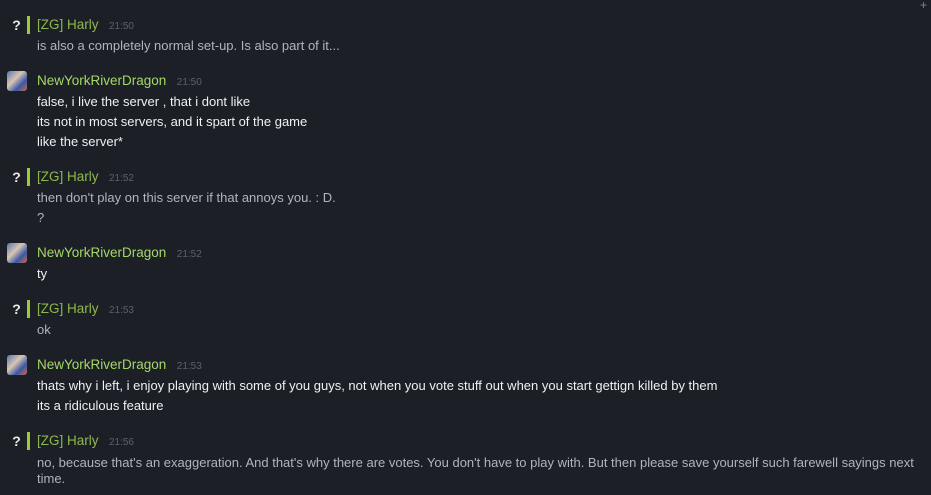  Describe the element at coordinates (923, 6) in the screenshot. I see `add-icon: +` at that location.